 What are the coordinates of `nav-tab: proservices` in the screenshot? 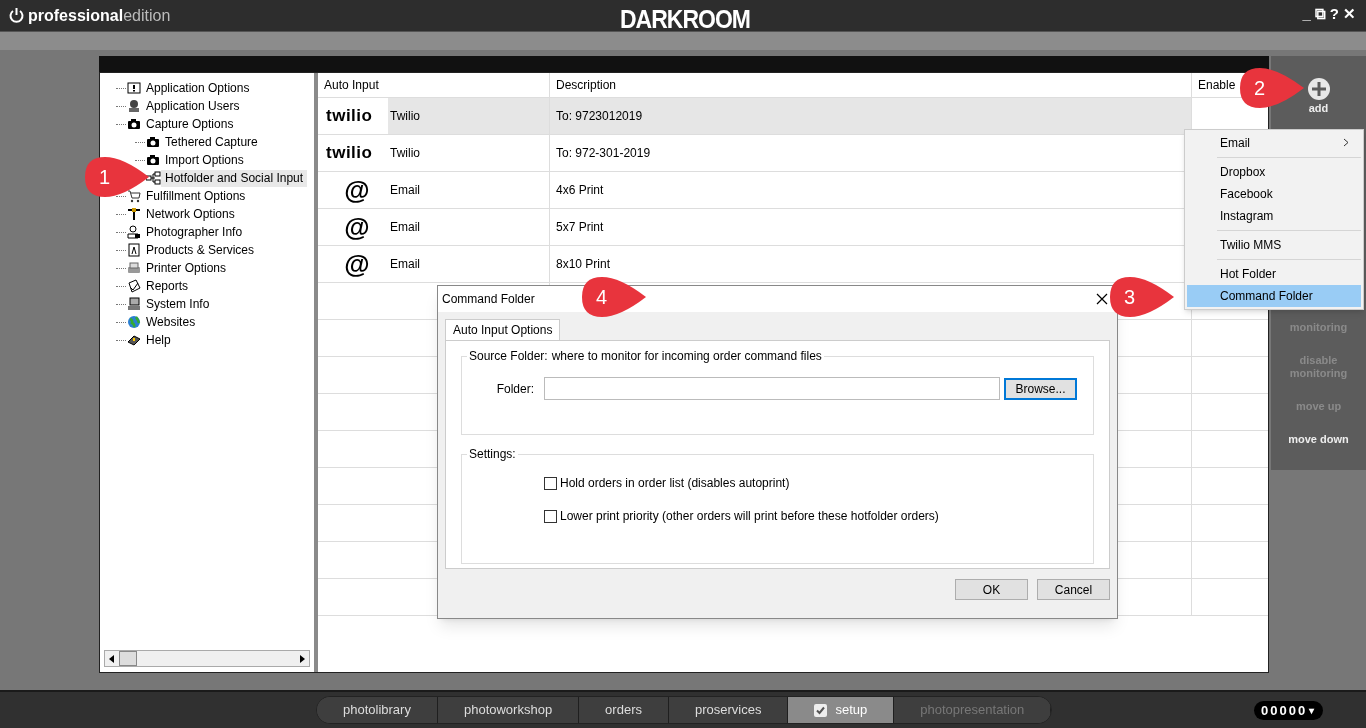 It's located at (728, 710).